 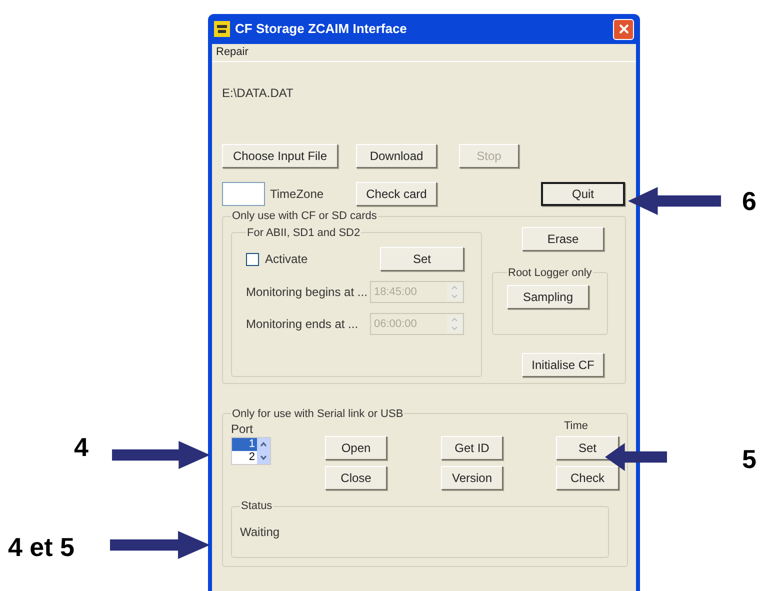 I want to click on checkbox-label: Activate, so click(x=286, y=259).